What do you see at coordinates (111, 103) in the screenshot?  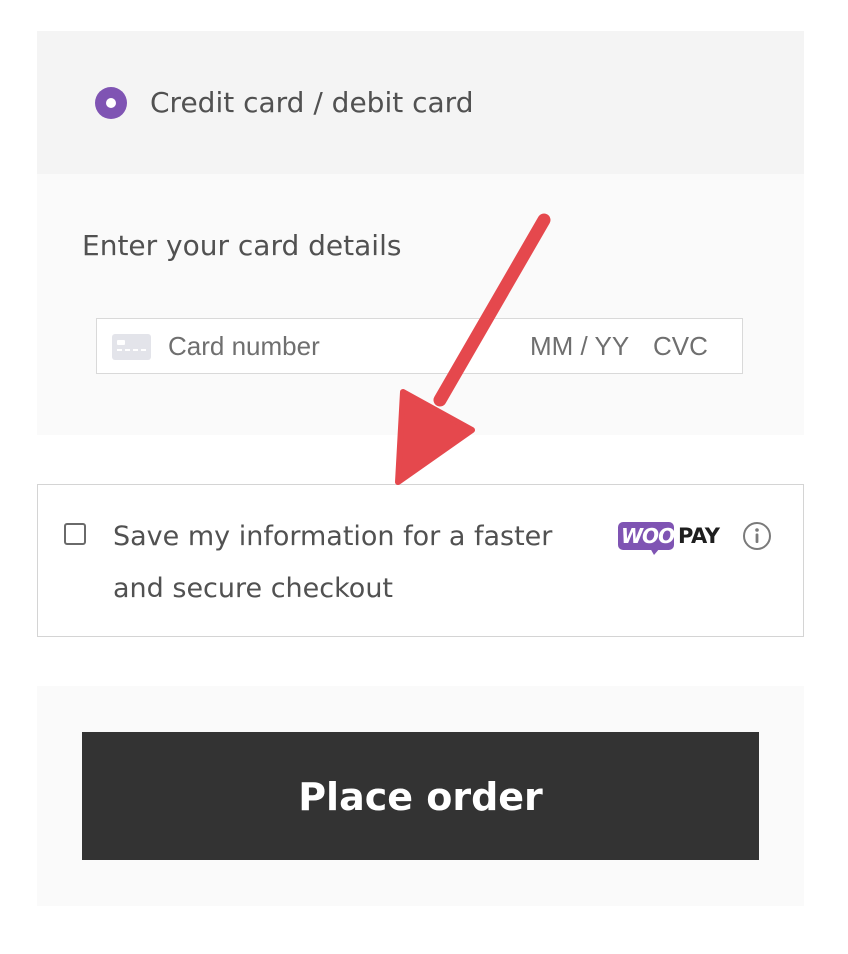 I see `credit-card-radio` at bounding box center [111, 103].